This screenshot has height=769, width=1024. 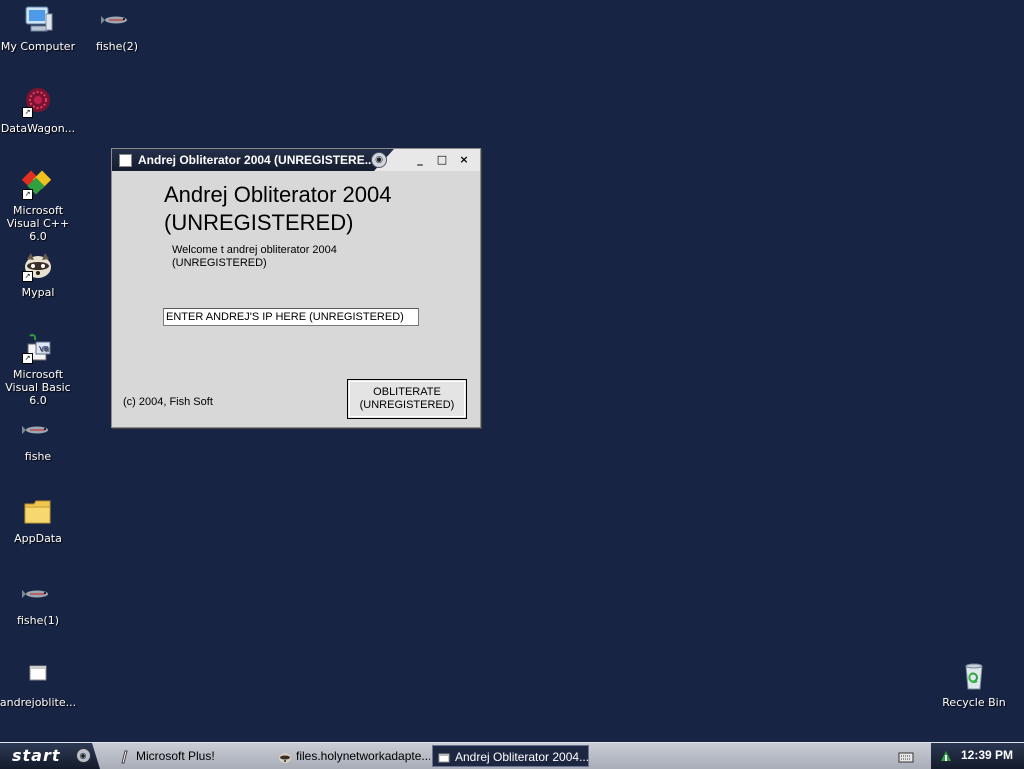 What do you see at coordinates (38, 538) in the screenshot?
I see `desktop-icon-label: AppData` at bounding box center [38, 538].